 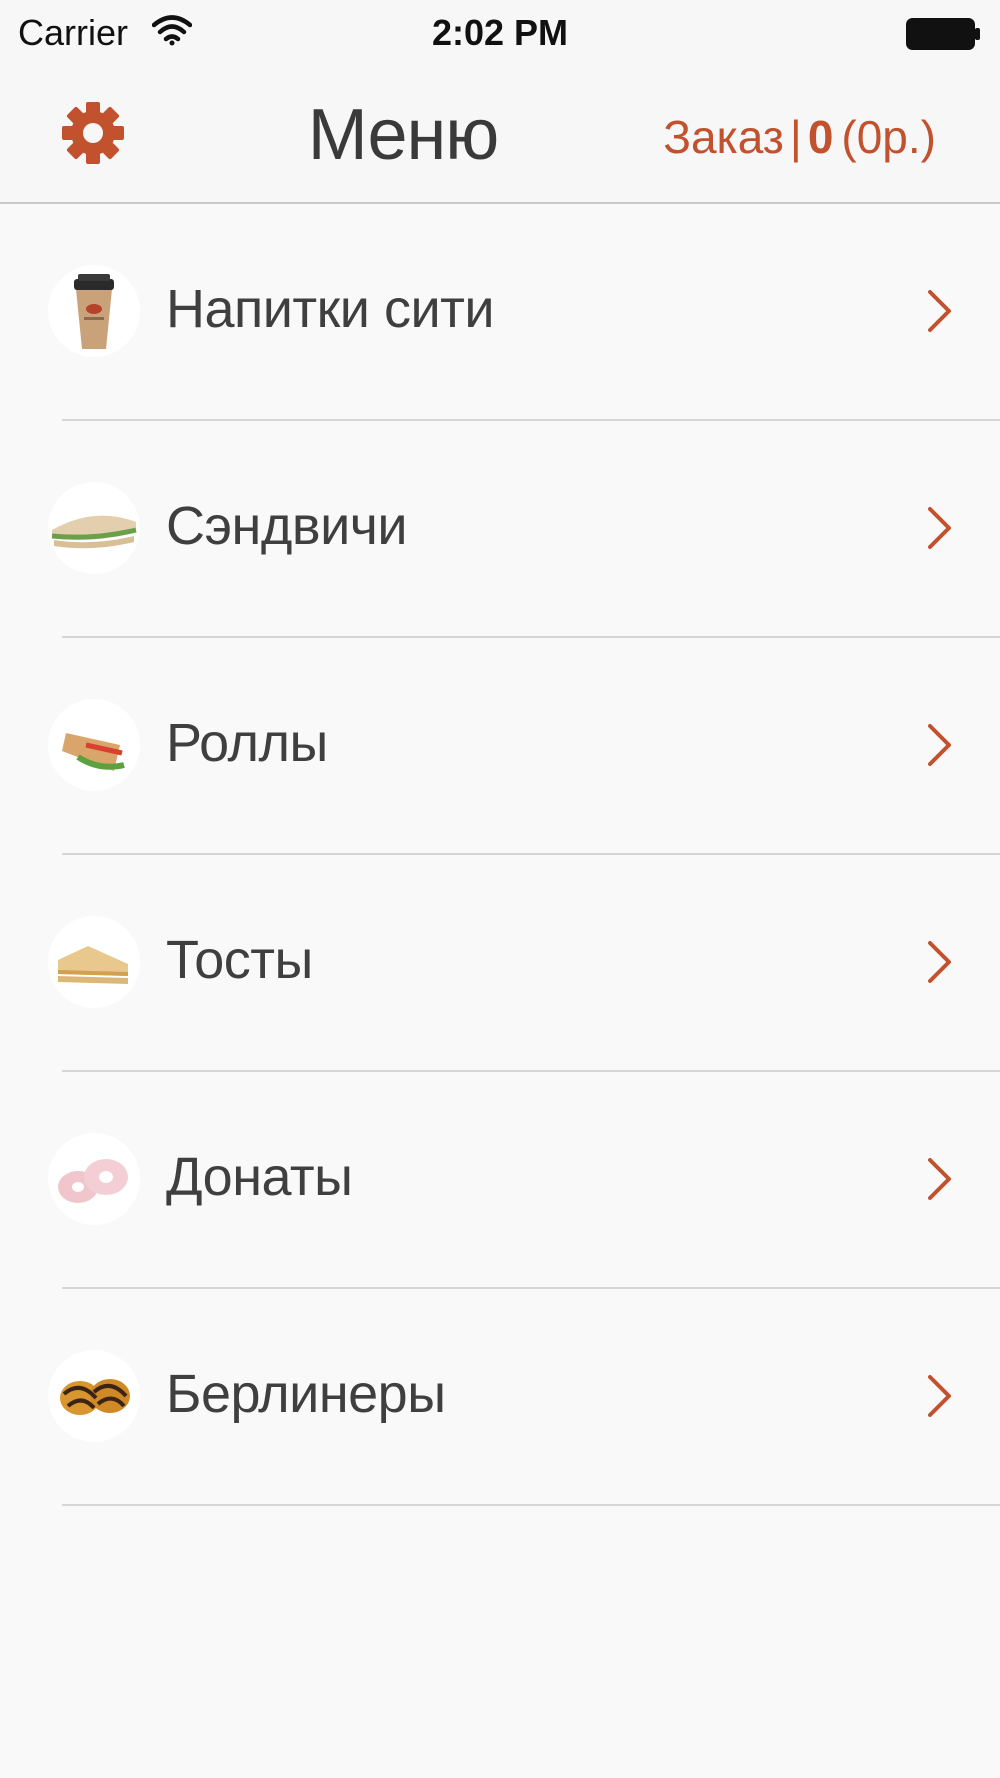 What do you see at coordinates (723, 137) in the screenshot?
I see `order-label: Заказ` at bounding box center [723, 137].